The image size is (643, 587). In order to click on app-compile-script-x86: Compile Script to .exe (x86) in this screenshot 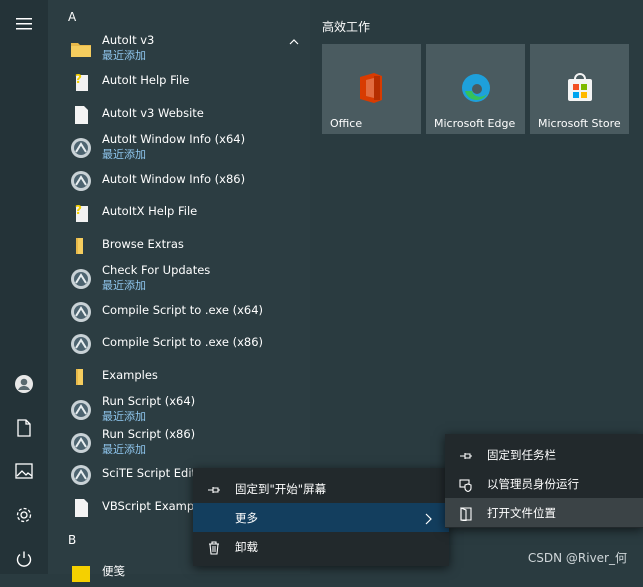, I will do `click(188, 343)`.